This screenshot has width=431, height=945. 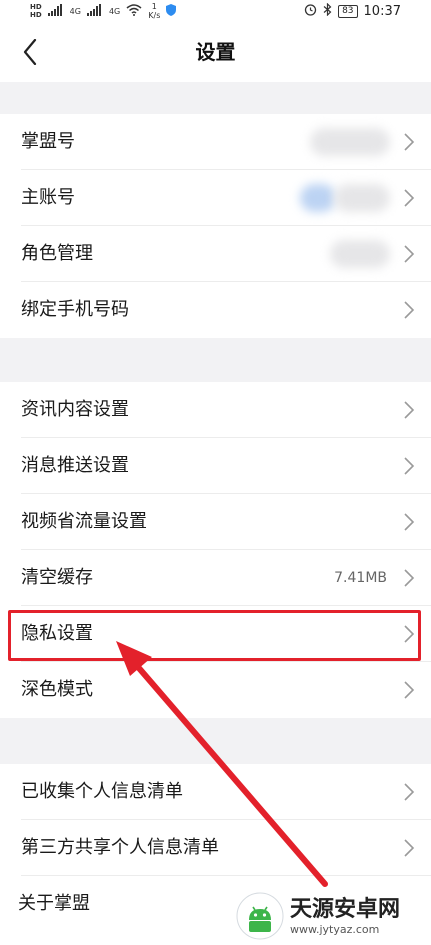 I want to click on hd-bottom-label: HD, so click(x=36, y=15).